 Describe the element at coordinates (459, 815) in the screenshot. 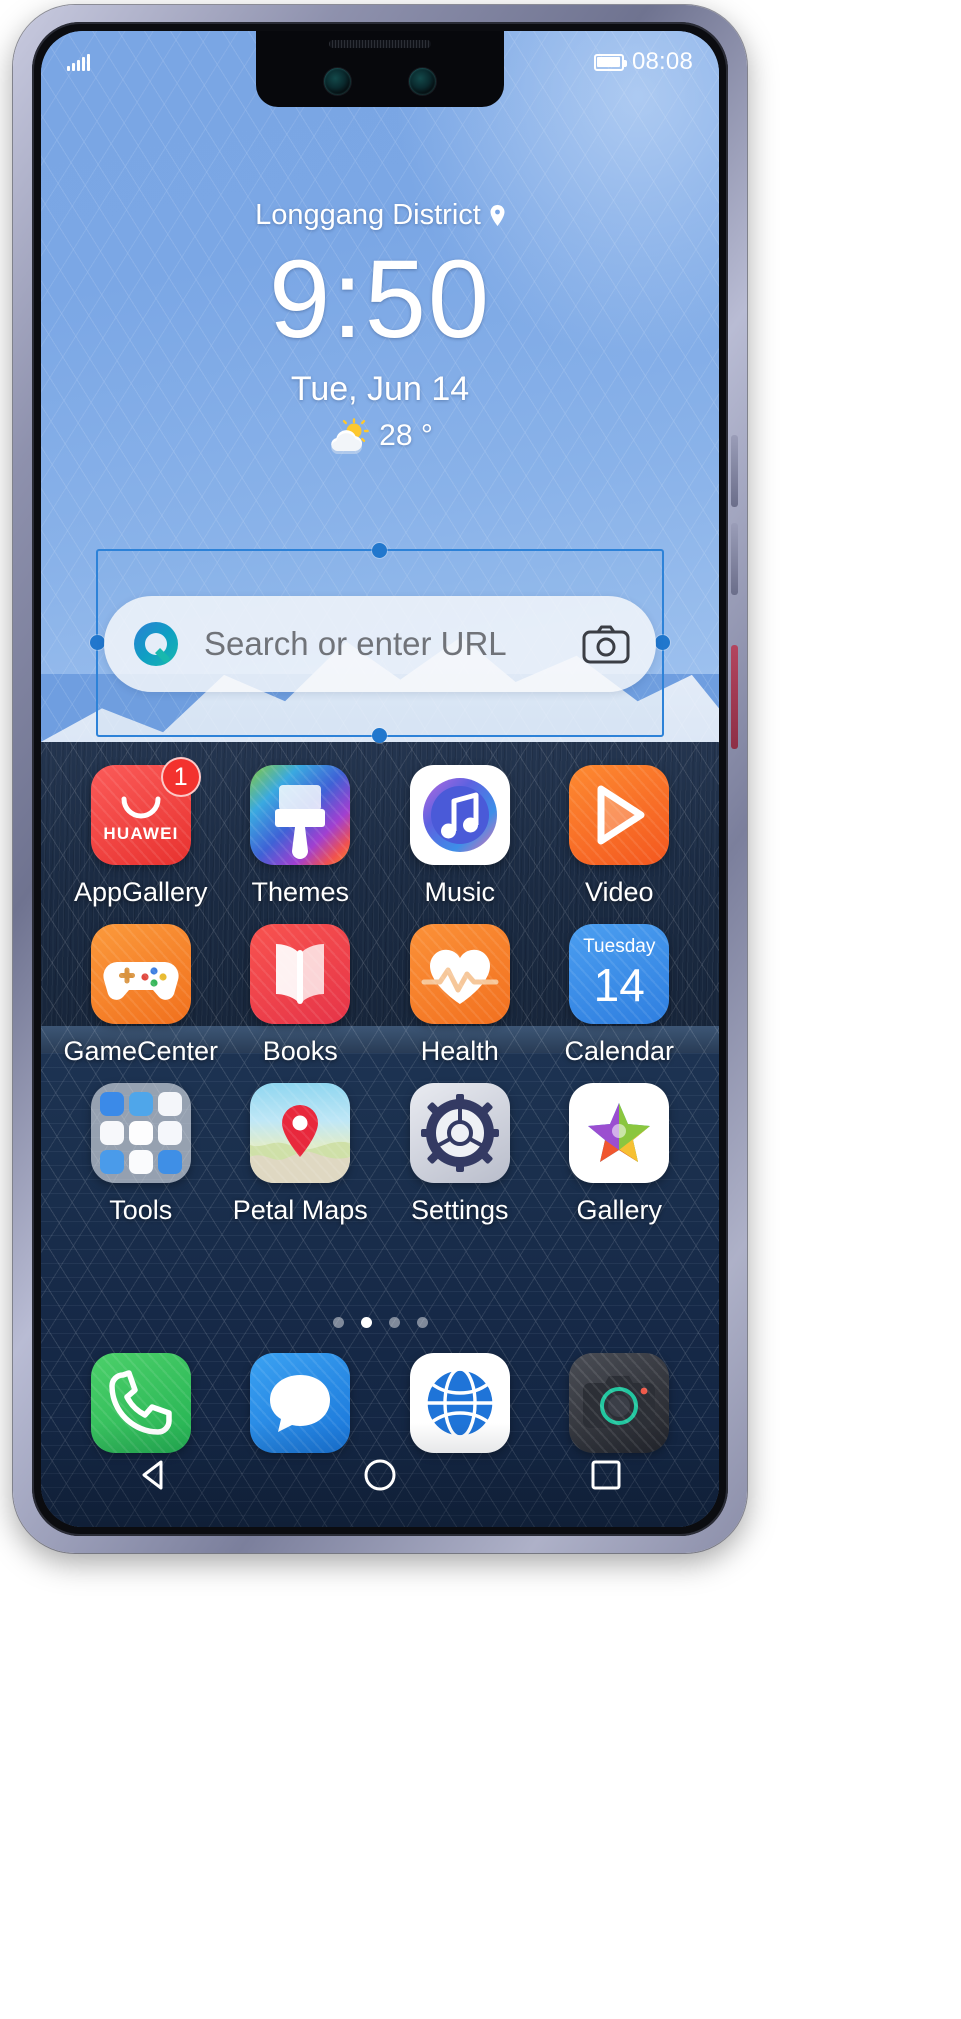

I see `music-icon` at that location.